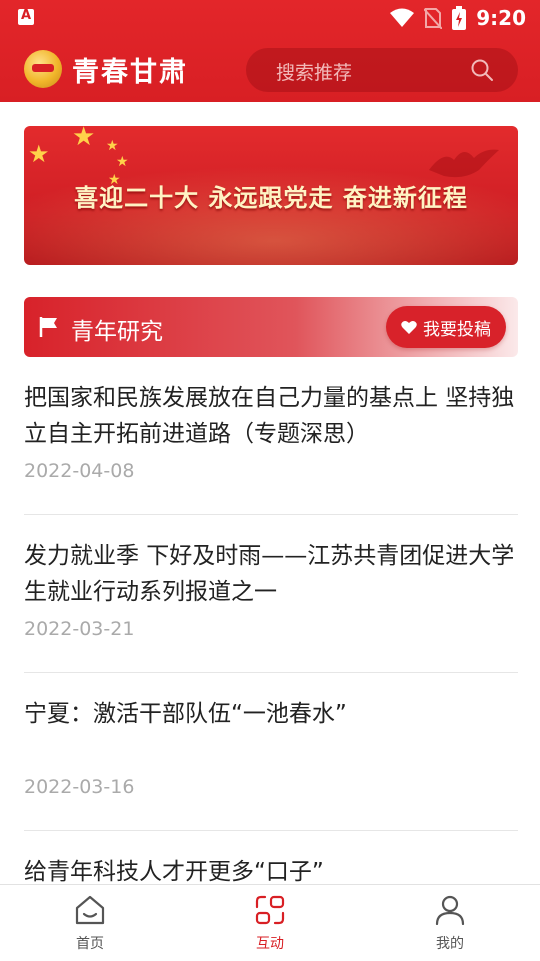 The height and width of the screenshot is (961, 540). Describe the element at coordinates (90, 944) in the screenshot. I see `tab-home-label: 首页` at that location.